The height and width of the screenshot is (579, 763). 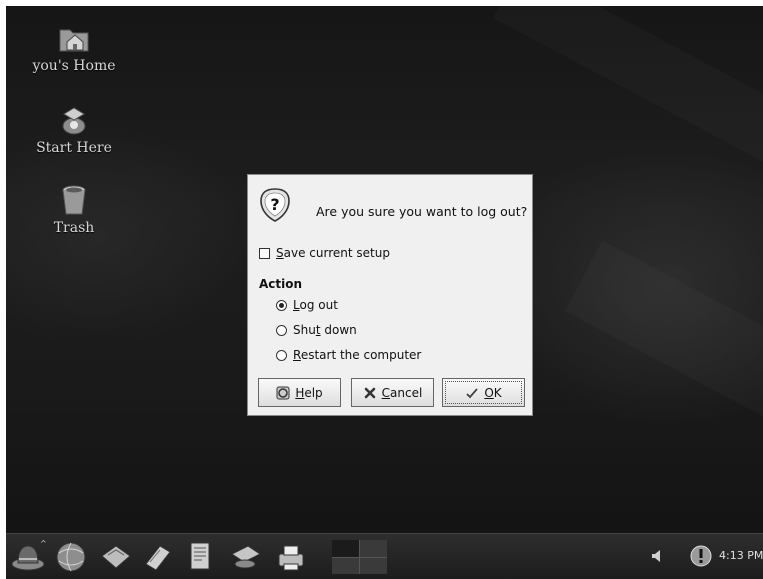 I want to click on desktop-icon-trash: Trash, so click(x=74, y=209).